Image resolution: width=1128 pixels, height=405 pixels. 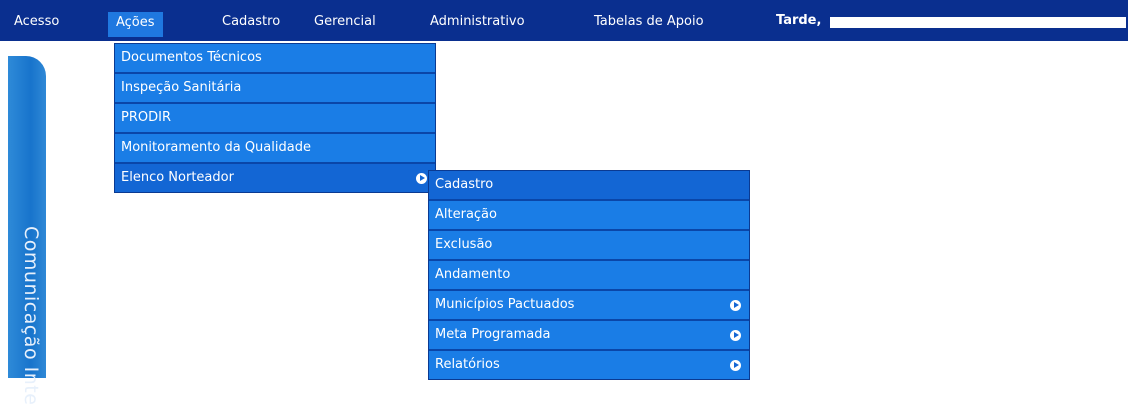 I want to click on menu-item-documentos-tecnicos: Documentos Técnicos, so click(x=275, y=59).